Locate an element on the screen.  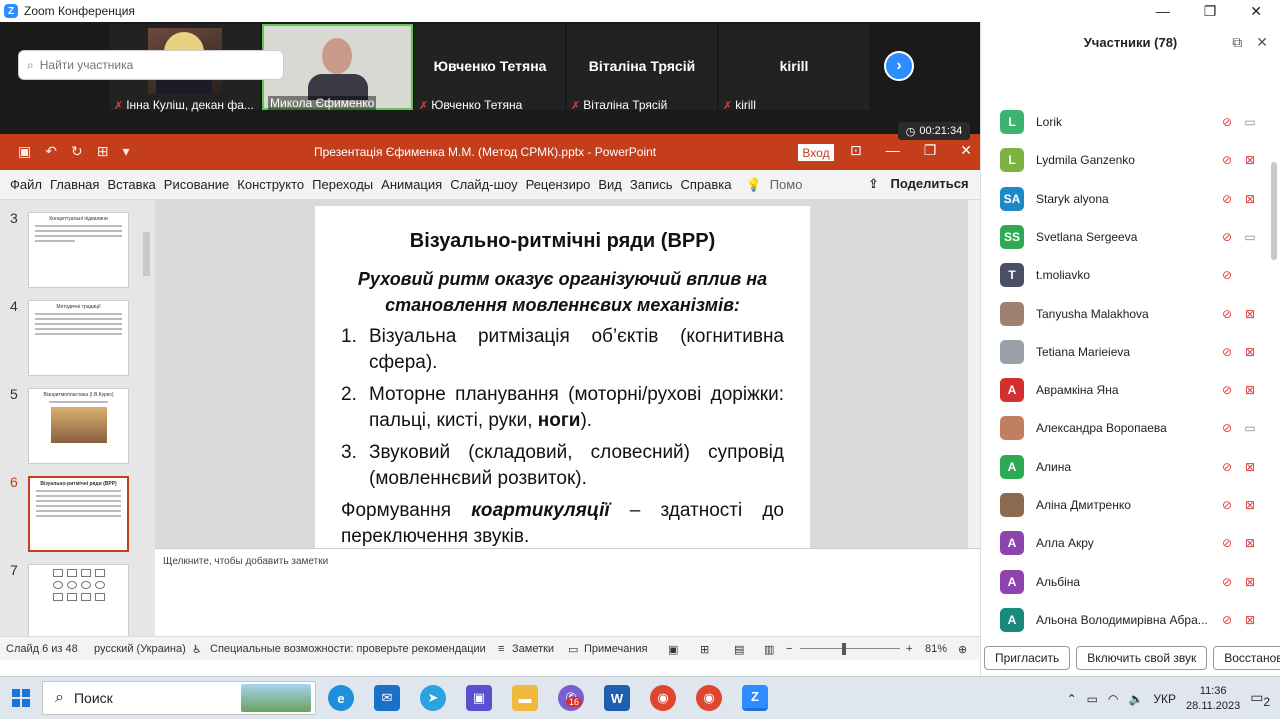
volume-icon: 🔈 is located at coordinates (1135, 699).